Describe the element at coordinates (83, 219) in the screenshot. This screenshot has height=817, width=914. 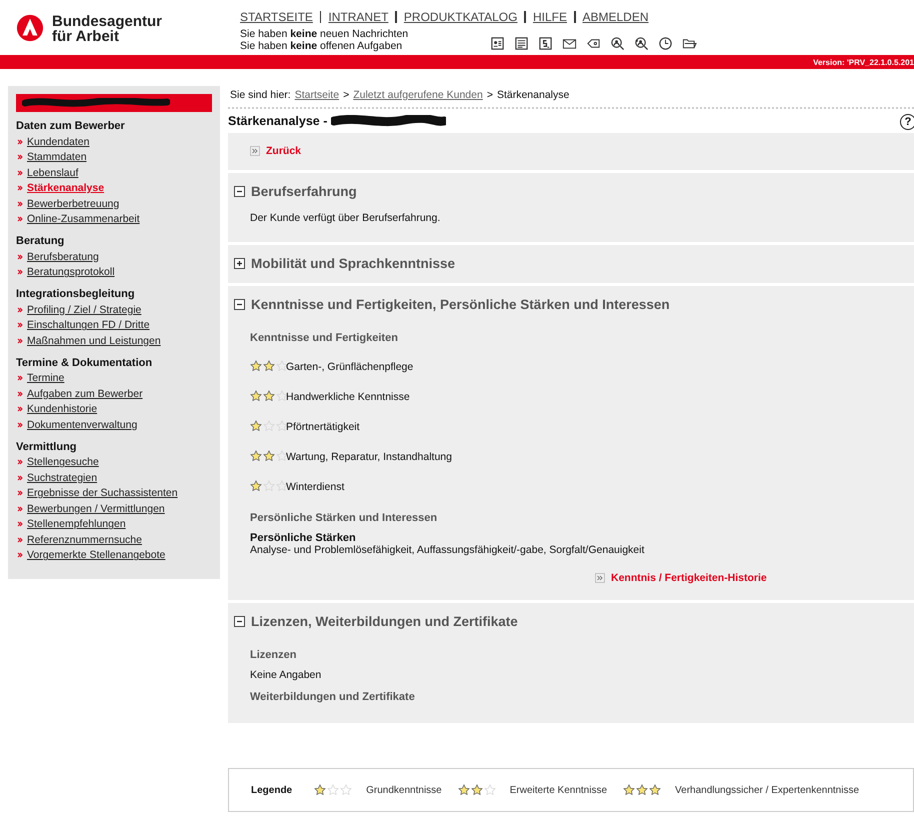
I see `sidebar-link: Online-Zusammenarbeit` at that location.